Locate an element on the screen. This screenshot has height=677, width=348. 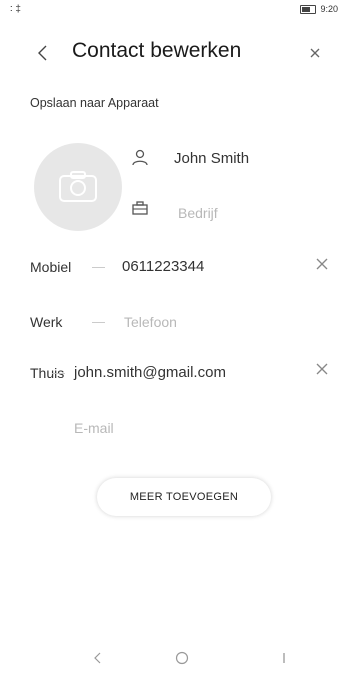
page-title: Contact bewerken is located at coordinates (157, 50).